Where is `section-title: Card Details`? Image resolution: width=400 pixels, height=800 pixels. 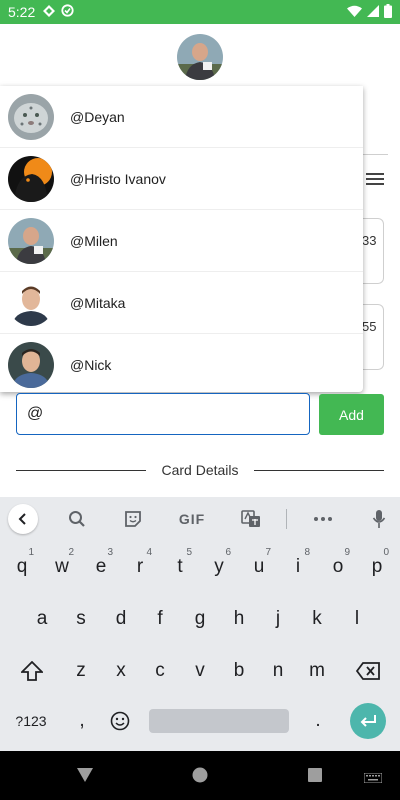
section-title: Card Details is located at coordinates (200, 470).